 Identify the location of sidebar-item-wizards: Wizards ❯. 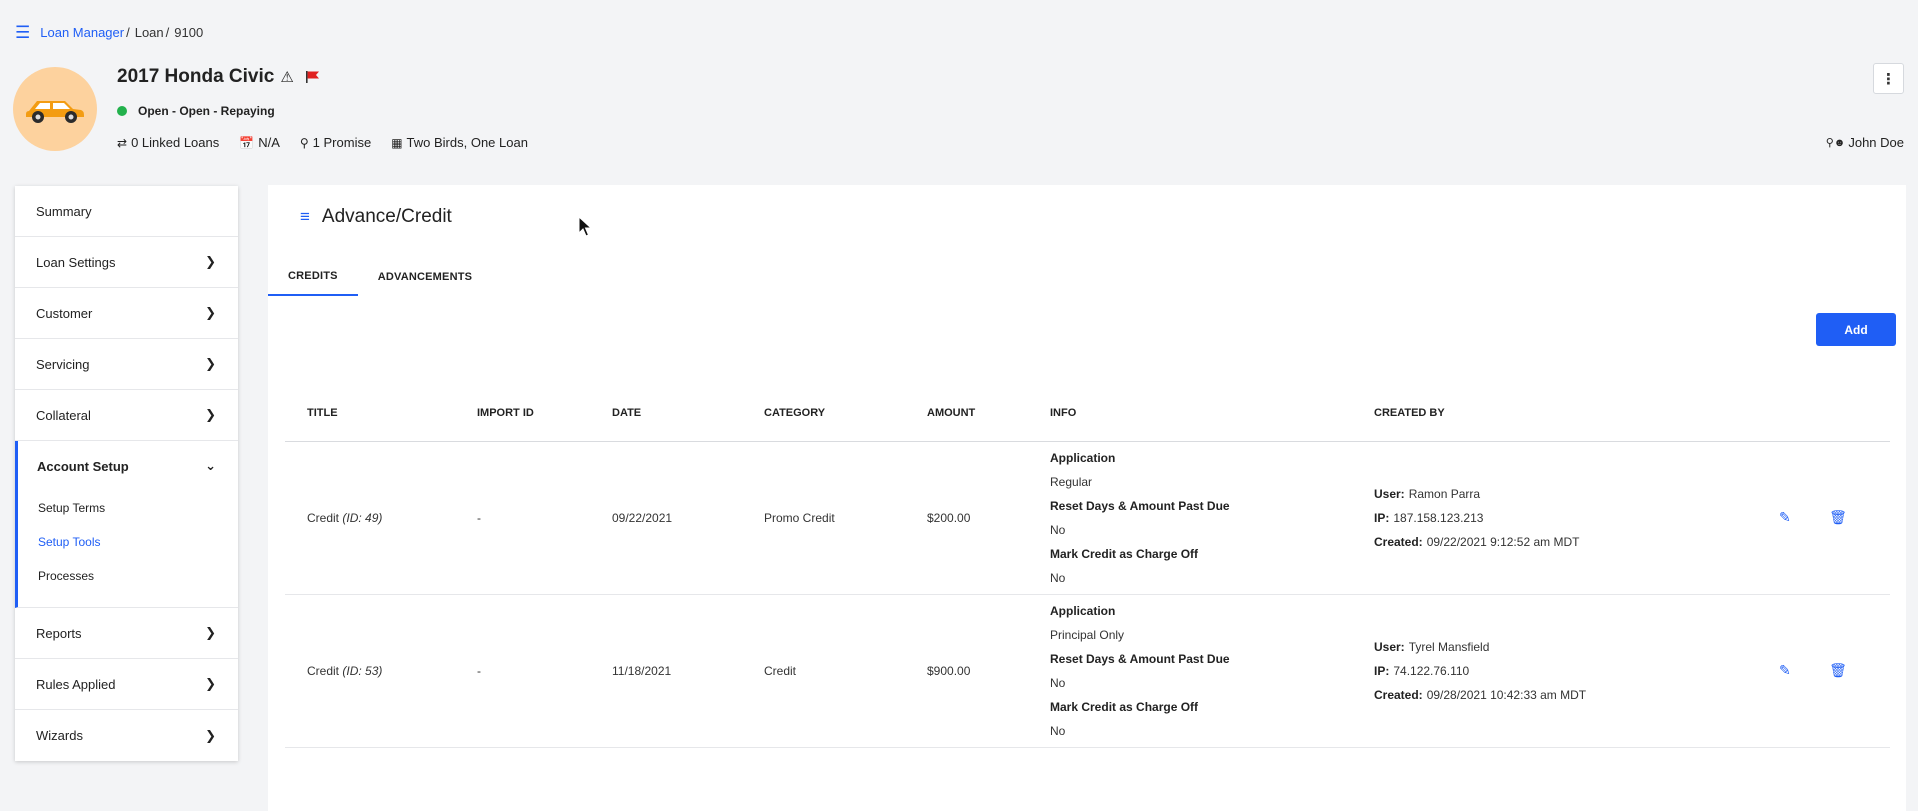
(126, 735).